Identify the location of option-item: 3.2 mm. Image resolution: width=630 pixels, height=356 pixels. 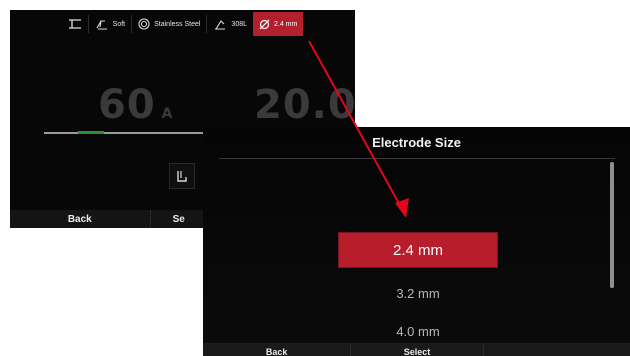
(418, 293).